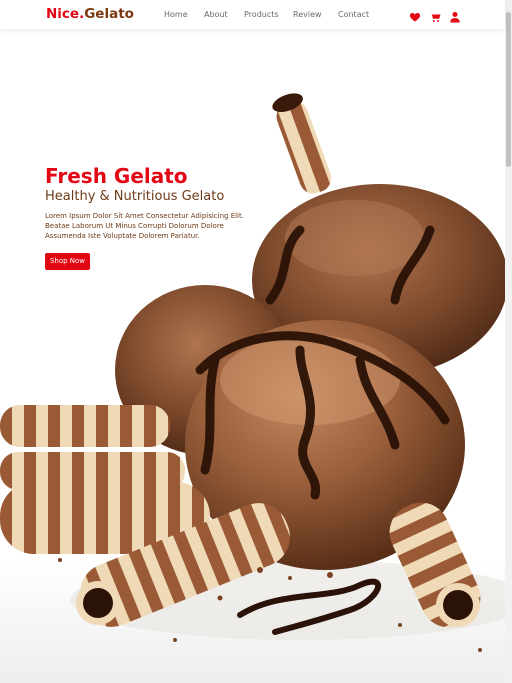 This screenshot has height=683, width=512. What do you see at coordinates (109, 14) in the screenshot?
I see `logo-part-gelato: Gelato` at bounding box center [109, 14].